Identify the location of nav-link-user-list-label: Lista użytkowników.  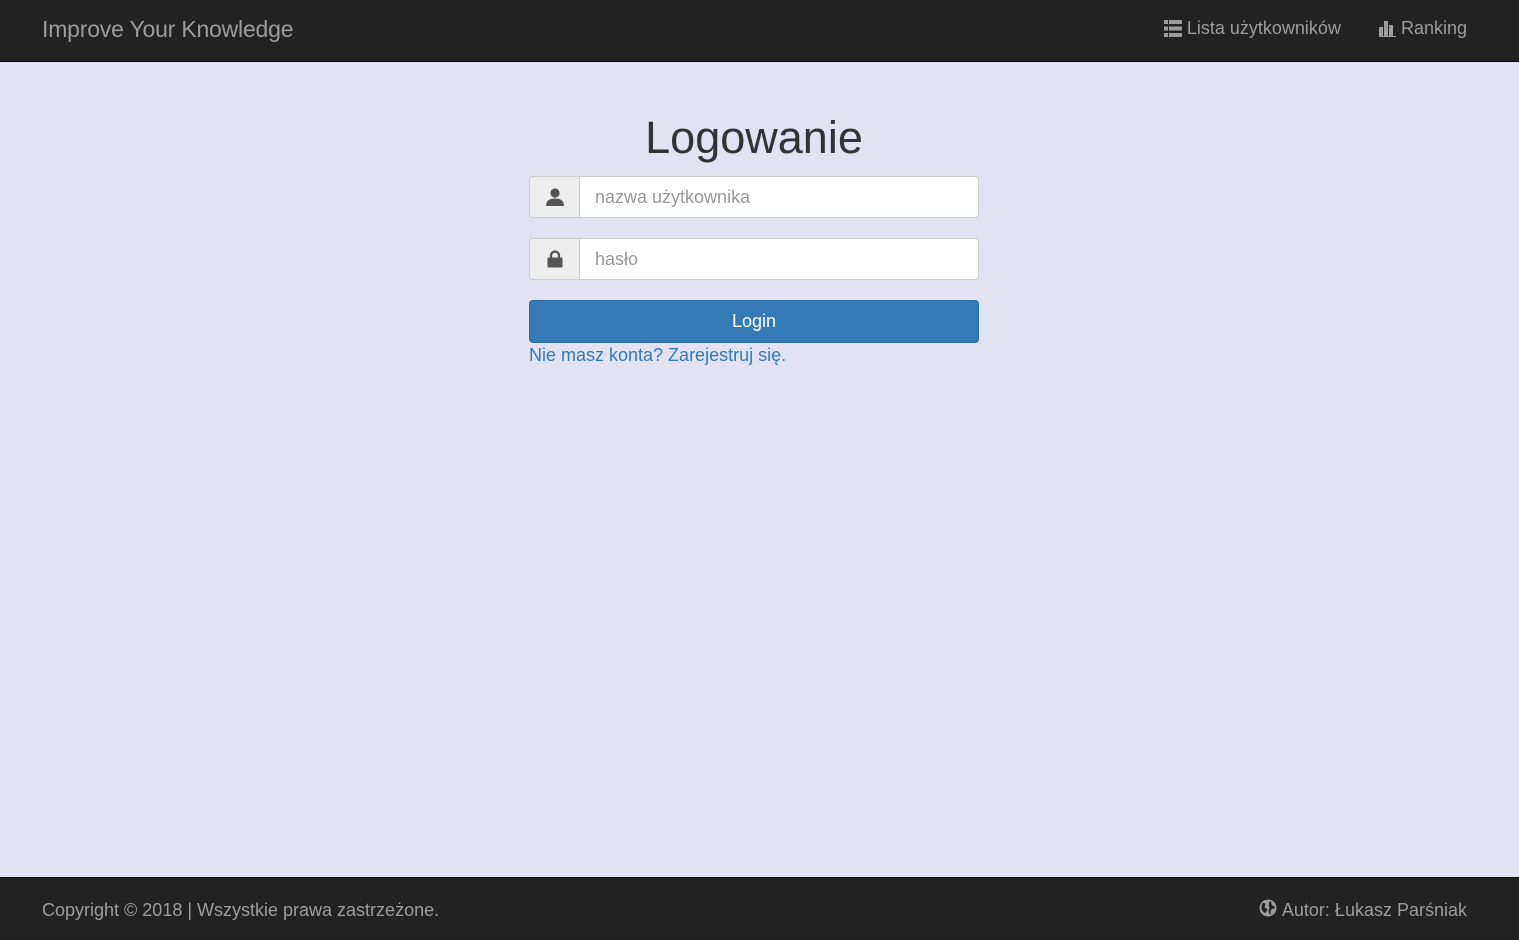
(1263, 28).